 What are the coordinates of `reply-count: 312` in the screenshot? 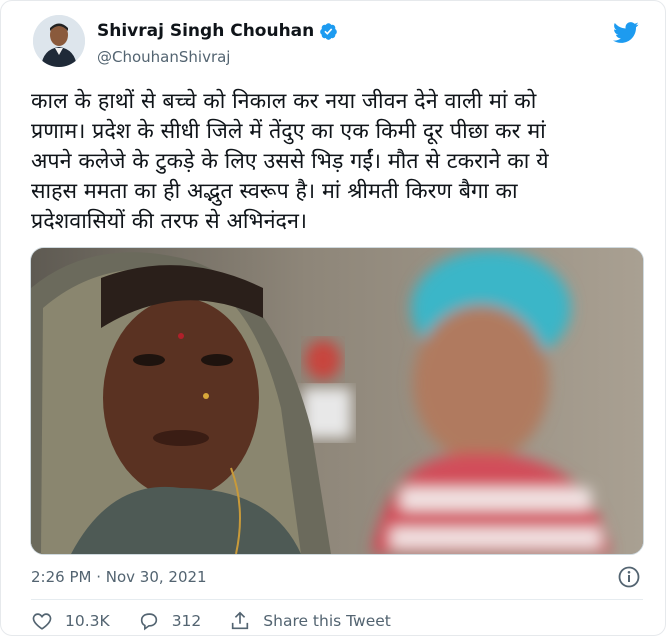 It's located at (186, 621).